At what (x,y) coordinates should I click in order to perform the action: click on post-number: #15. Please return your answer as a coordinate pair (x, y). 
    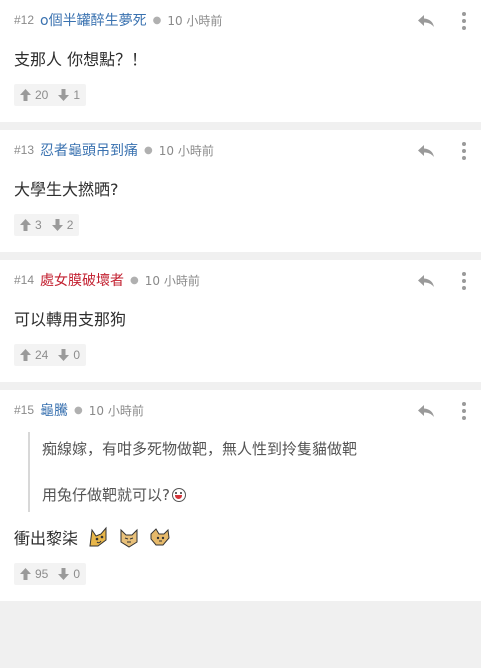
    Looking at the image, I should click on (24, 410).